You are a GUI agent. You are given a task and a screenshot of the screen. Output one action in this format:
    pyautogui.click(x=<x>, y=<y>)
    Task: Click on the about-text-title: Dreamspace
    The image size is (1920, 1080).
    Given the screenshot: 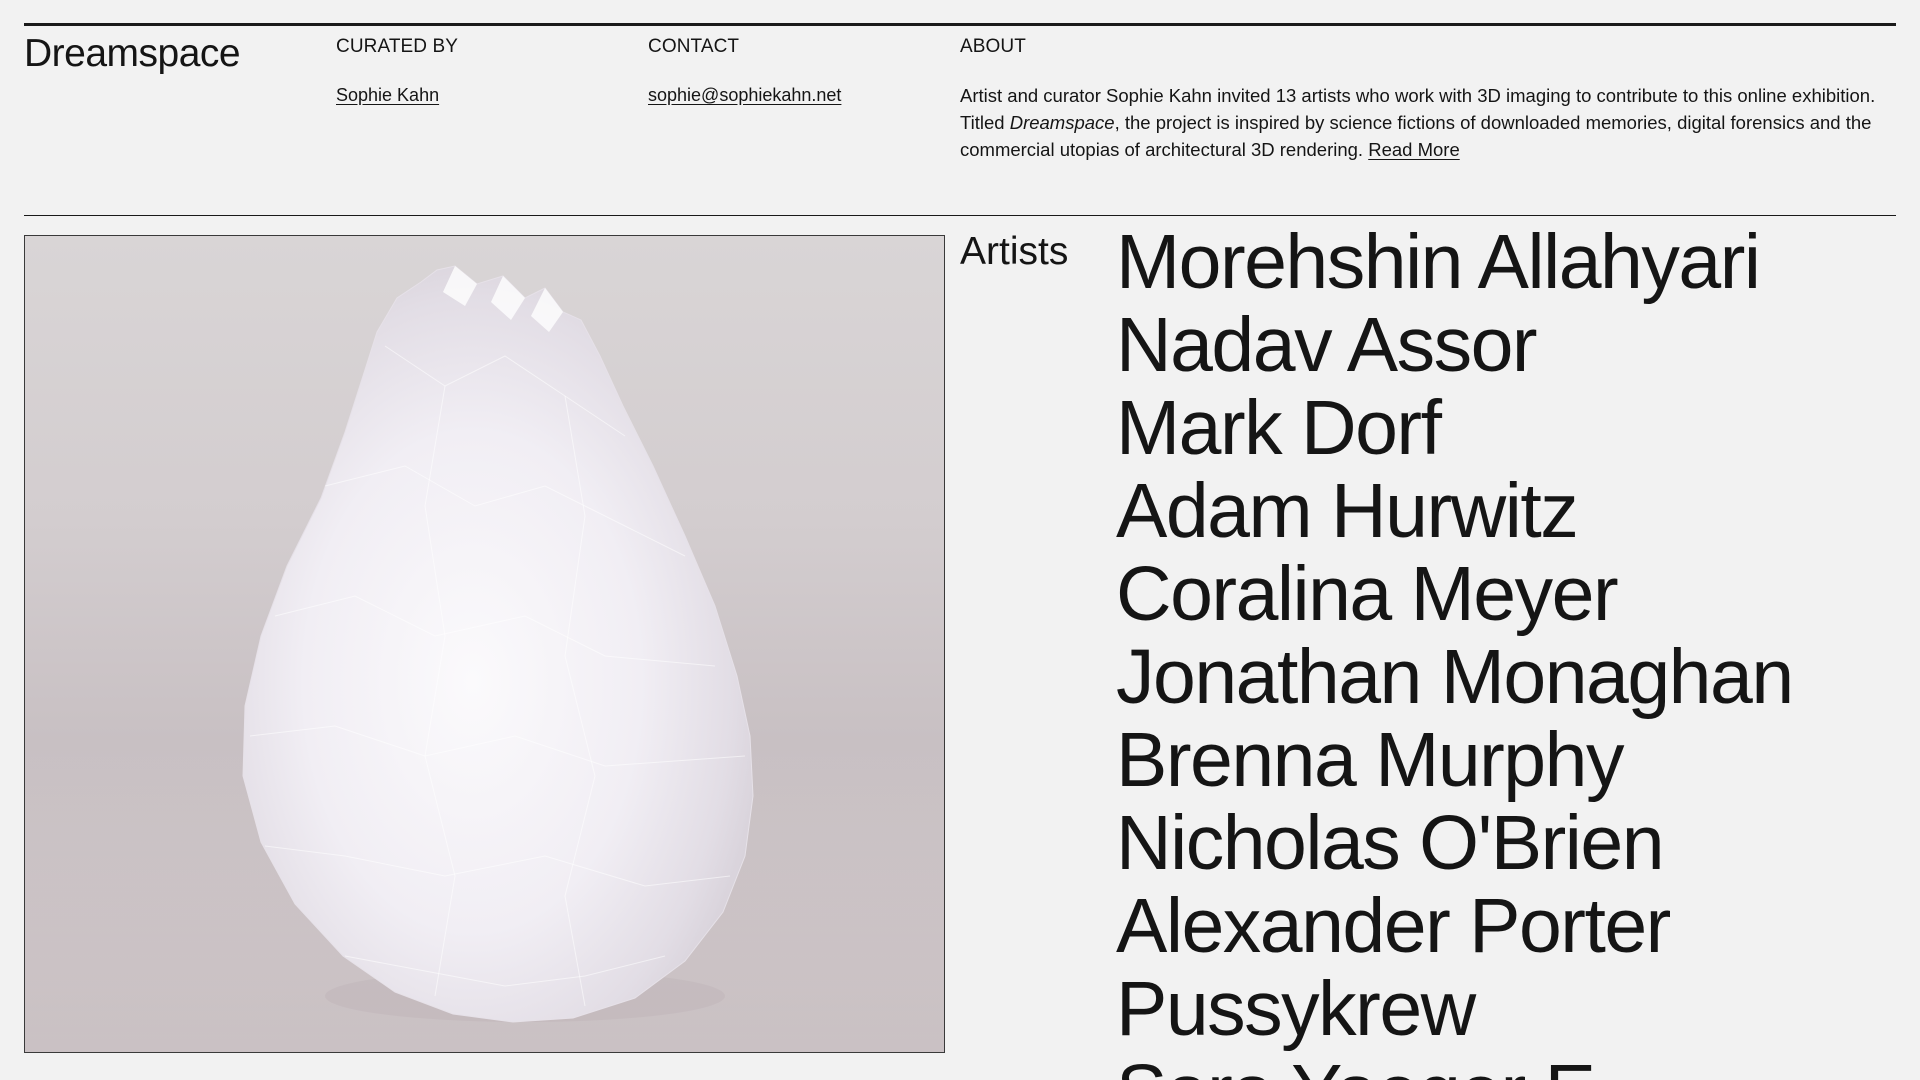 What is the action you would take?
    pyautogui.click(x=1062, y=122)
    